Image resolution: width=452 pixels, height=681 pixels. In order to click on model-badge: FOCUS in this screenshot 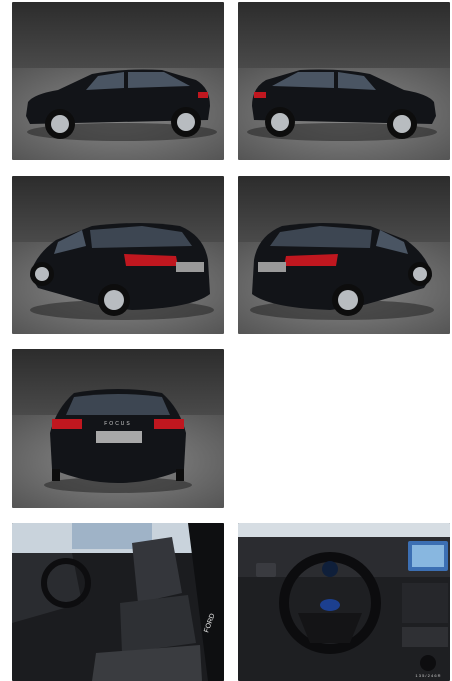, I will do `click(118, 424)`.